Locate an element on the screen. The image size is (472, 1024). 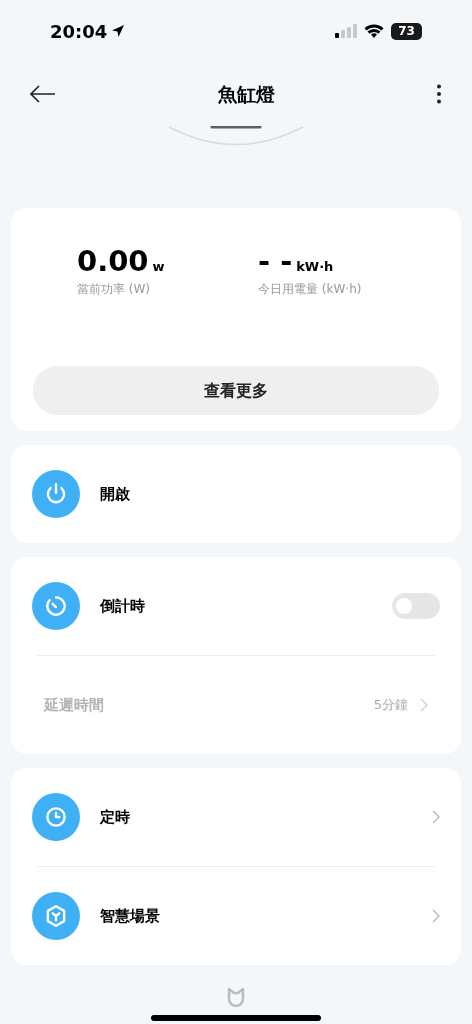
power-icon is located at coordinates (56, 494).